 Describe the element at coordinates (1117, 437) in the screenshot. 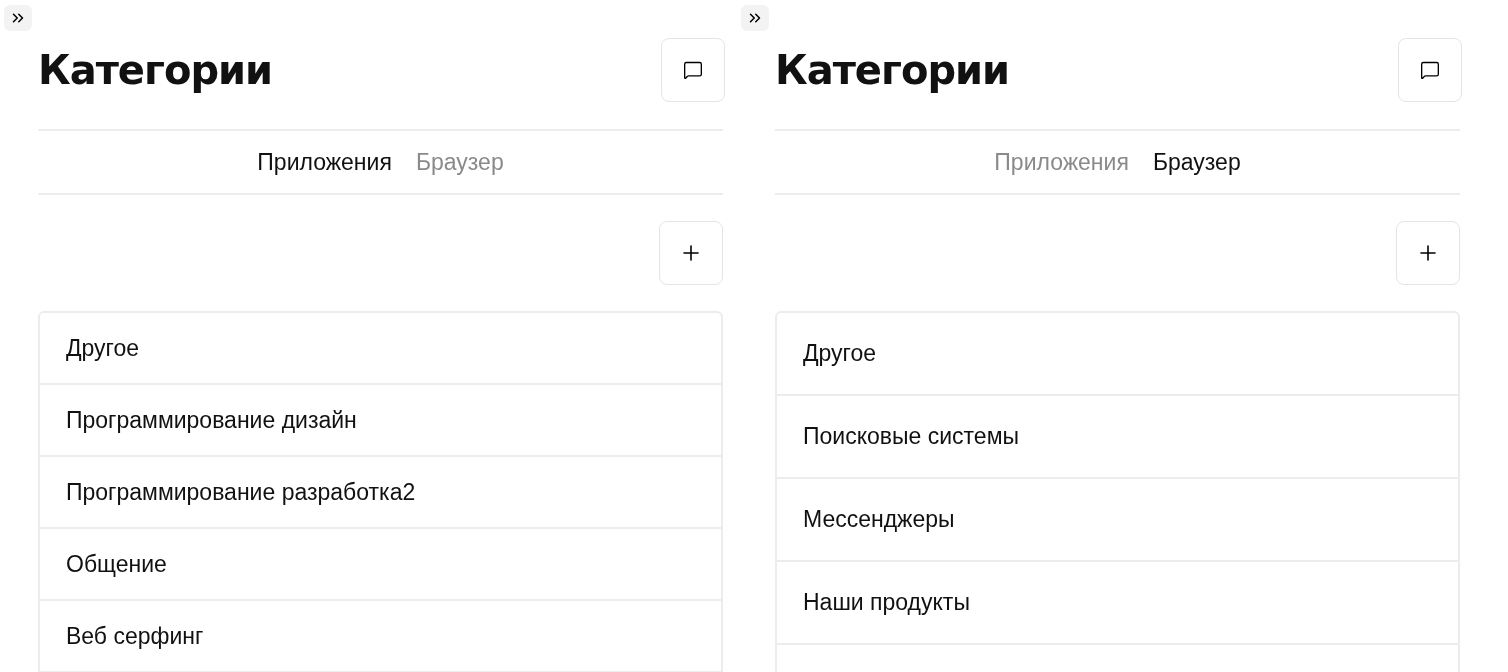

I see `category-item: Поисковые системы` at that location.